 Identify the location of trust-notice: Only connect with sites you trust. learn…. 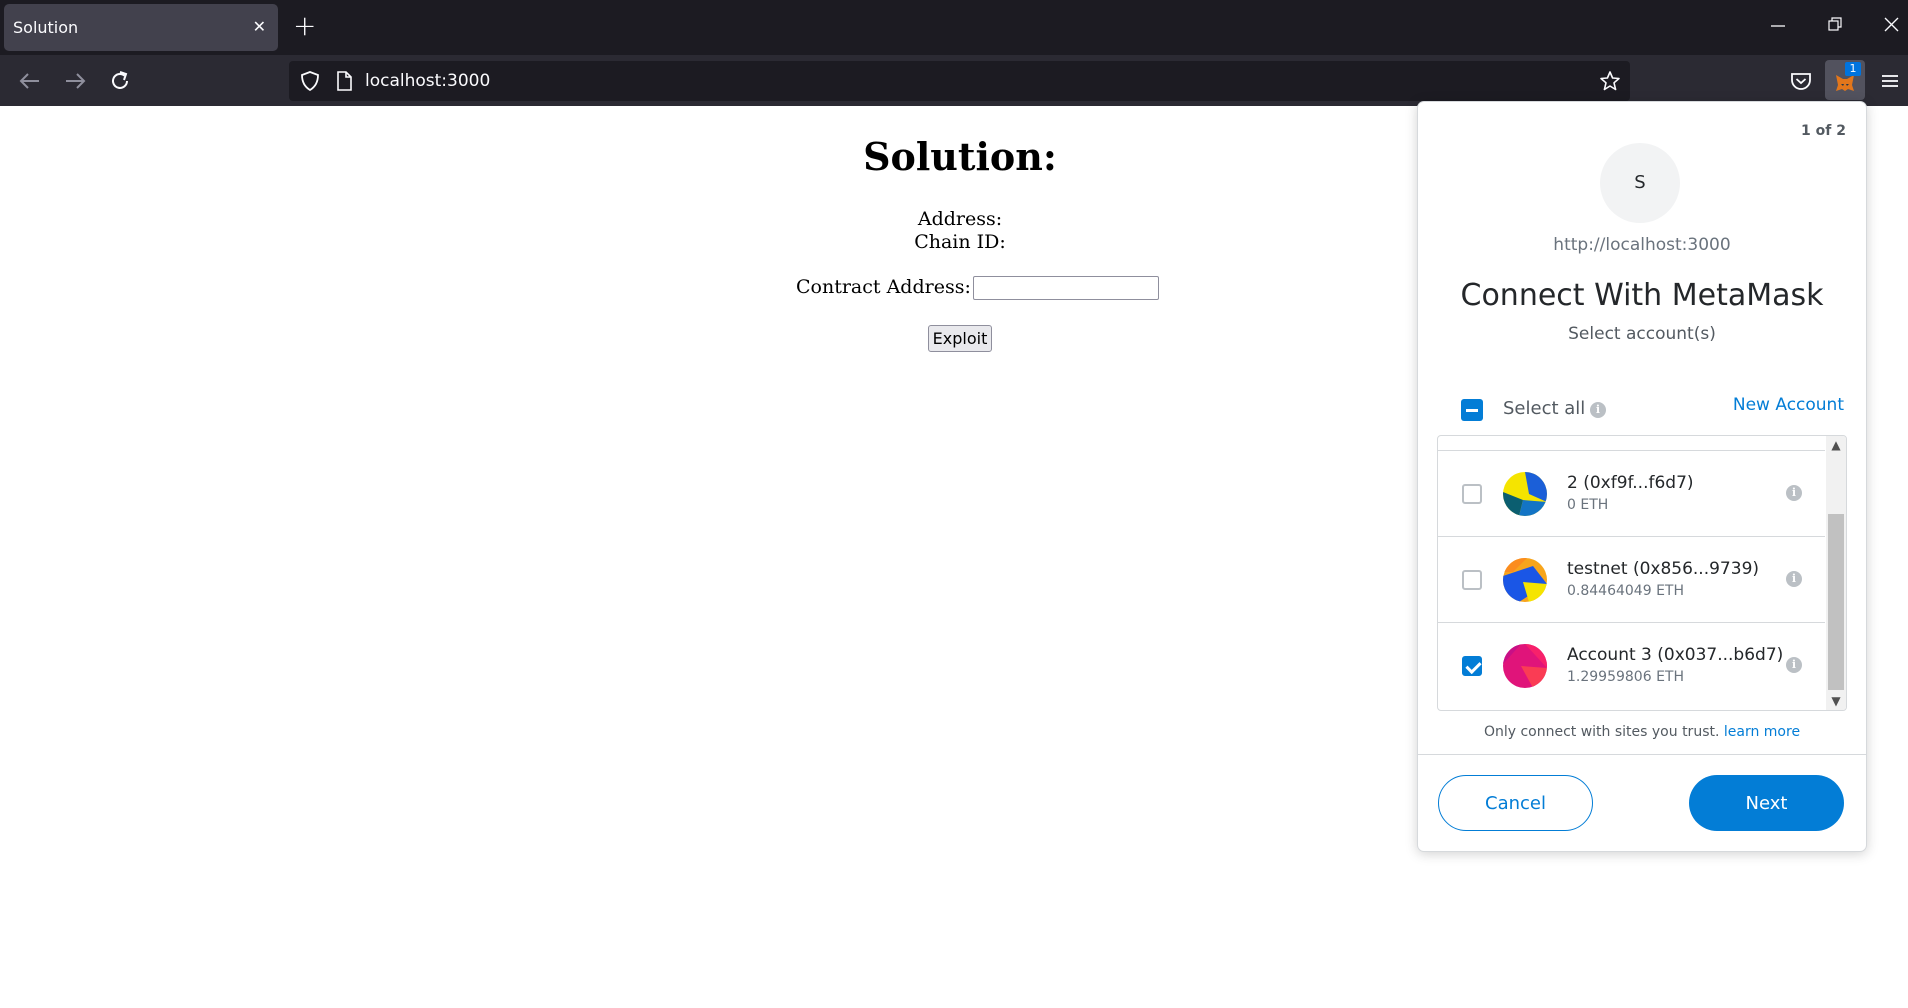
(1642, 732).